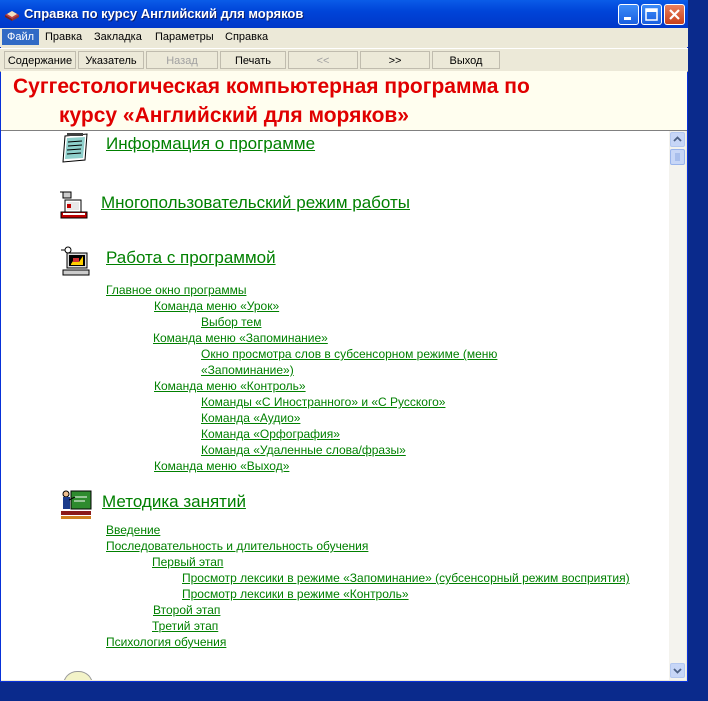  I want to click on menu-bookmark: Закладка, so click(118, 37).